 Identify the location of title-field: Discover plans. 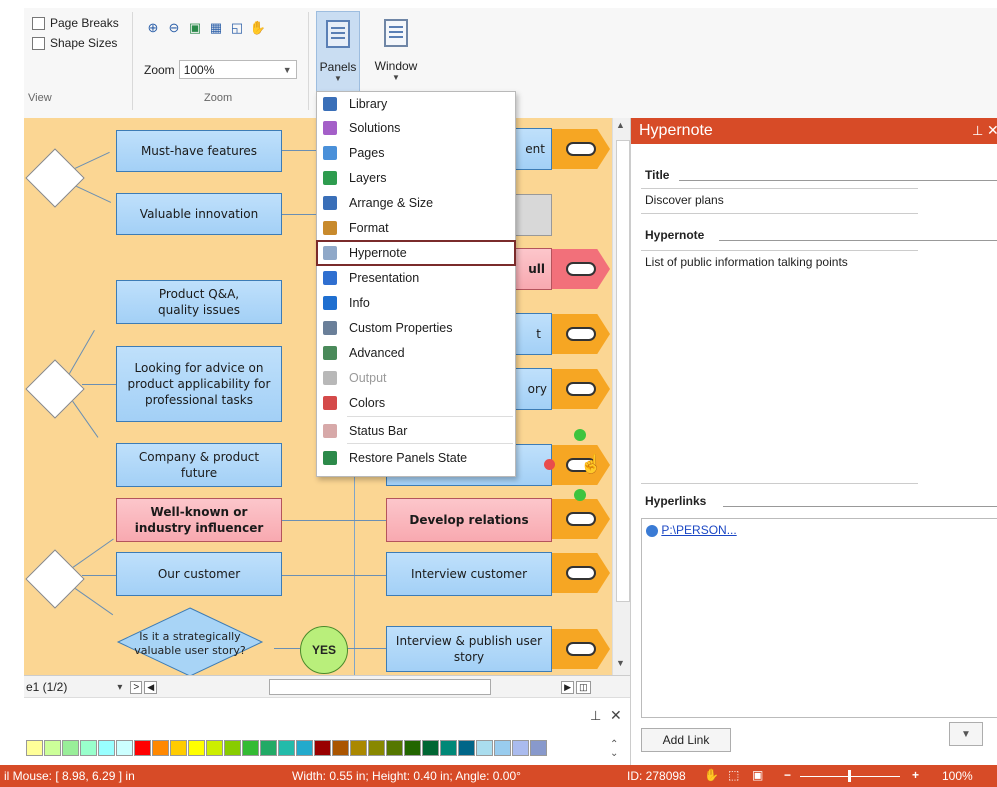
(779, 201).